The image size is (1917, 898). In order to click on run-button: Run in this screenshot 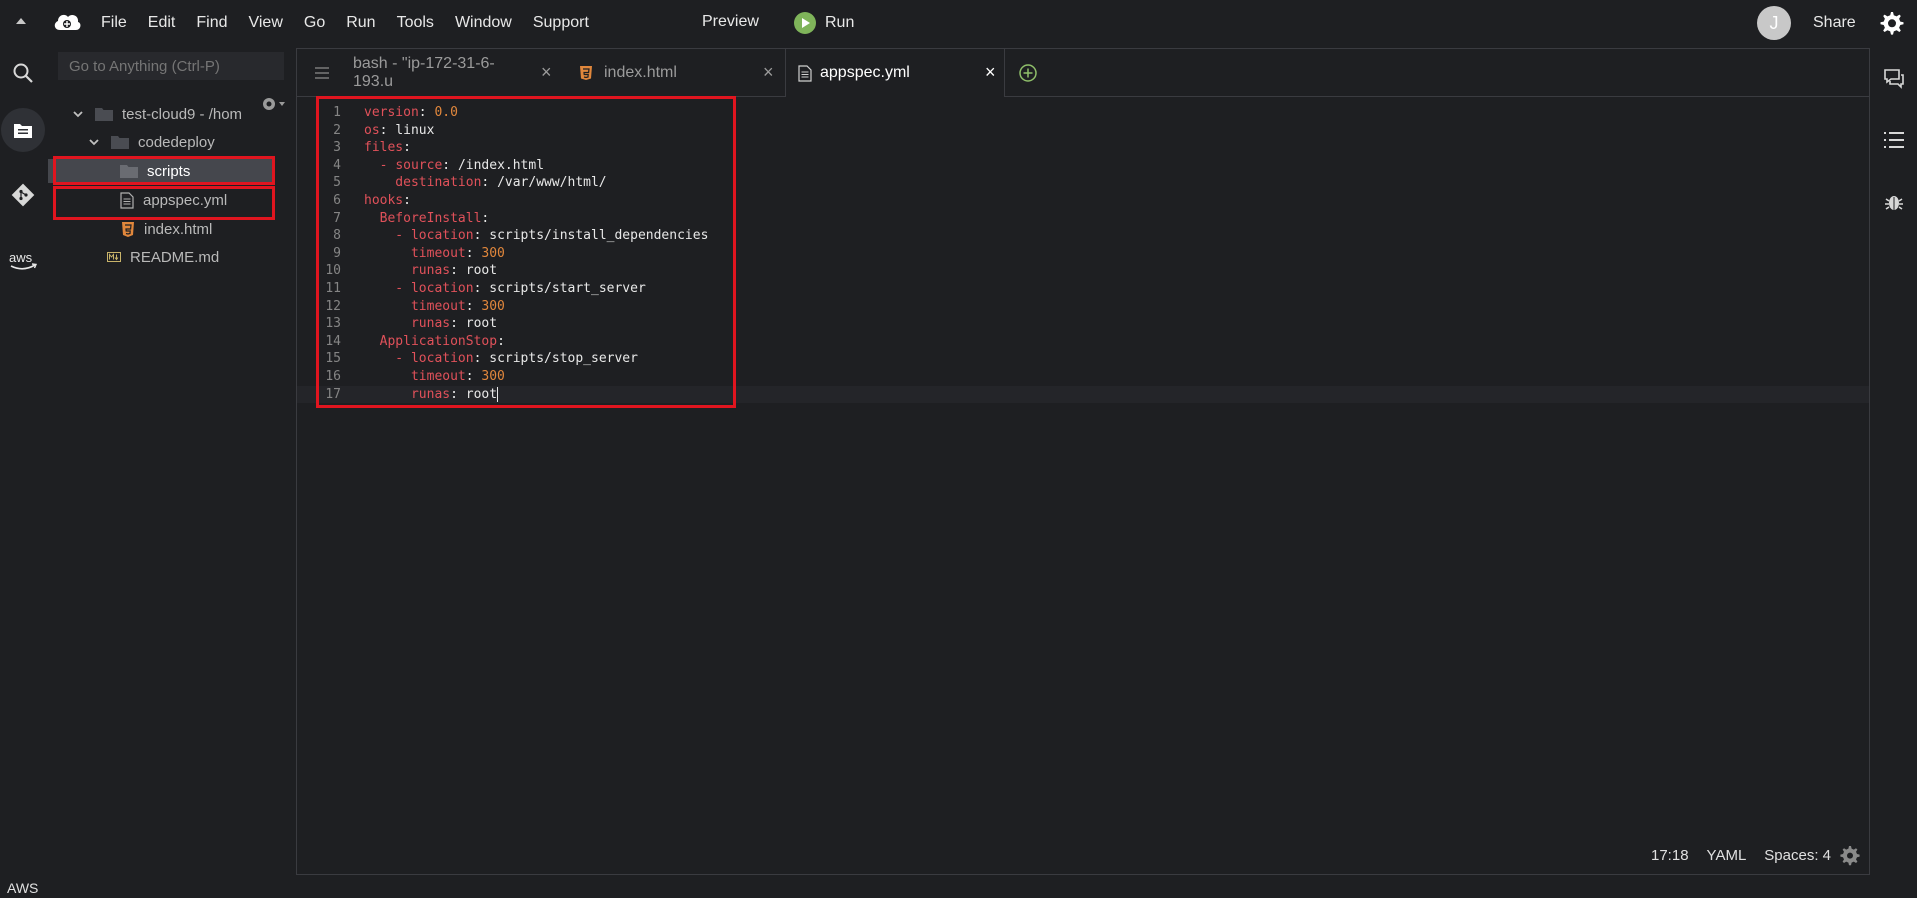, I will do `click(824, 23)`.